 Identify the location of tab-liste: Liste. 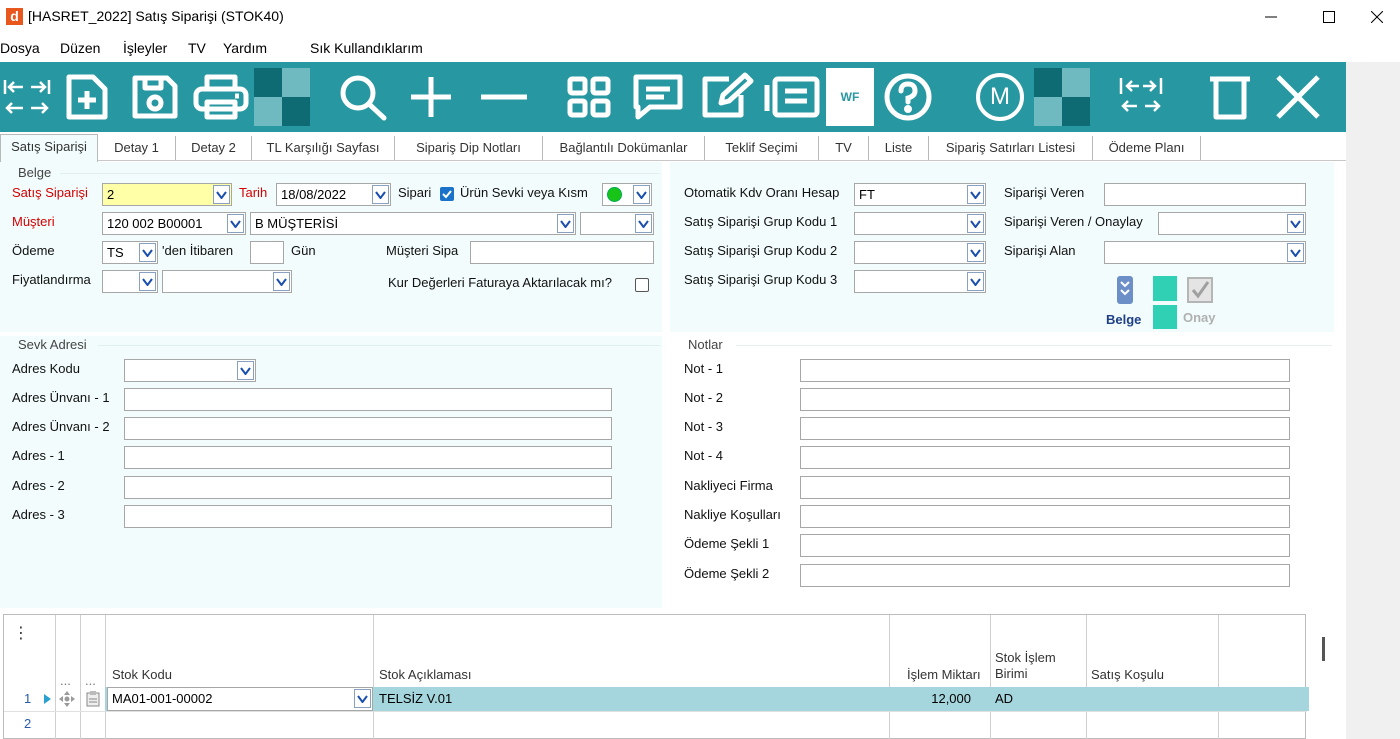
(899, 148).